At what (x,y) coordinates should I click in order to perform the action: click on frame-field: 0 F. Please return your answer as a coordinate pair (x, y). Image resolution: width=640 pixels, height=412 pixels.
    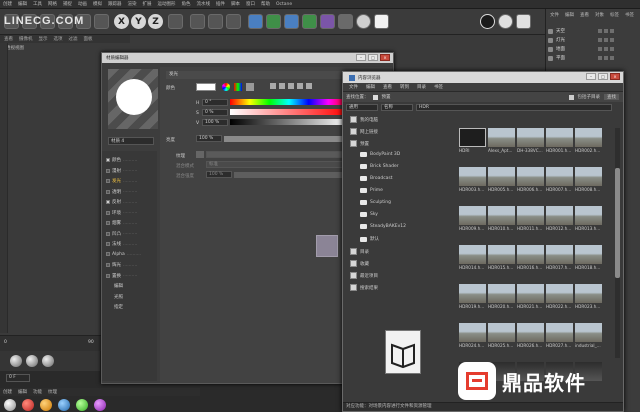
    Looking at the image, I should click on (18, 378).